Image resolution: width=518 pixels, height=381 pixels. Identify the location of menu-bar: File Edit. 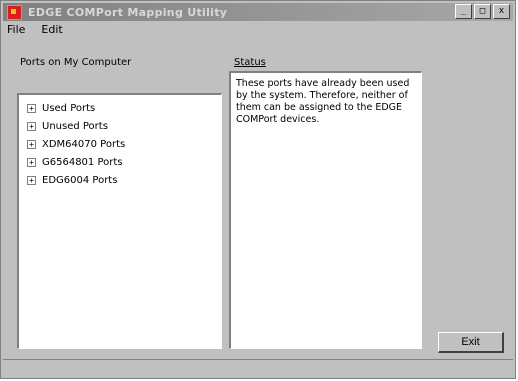
(35, 31).